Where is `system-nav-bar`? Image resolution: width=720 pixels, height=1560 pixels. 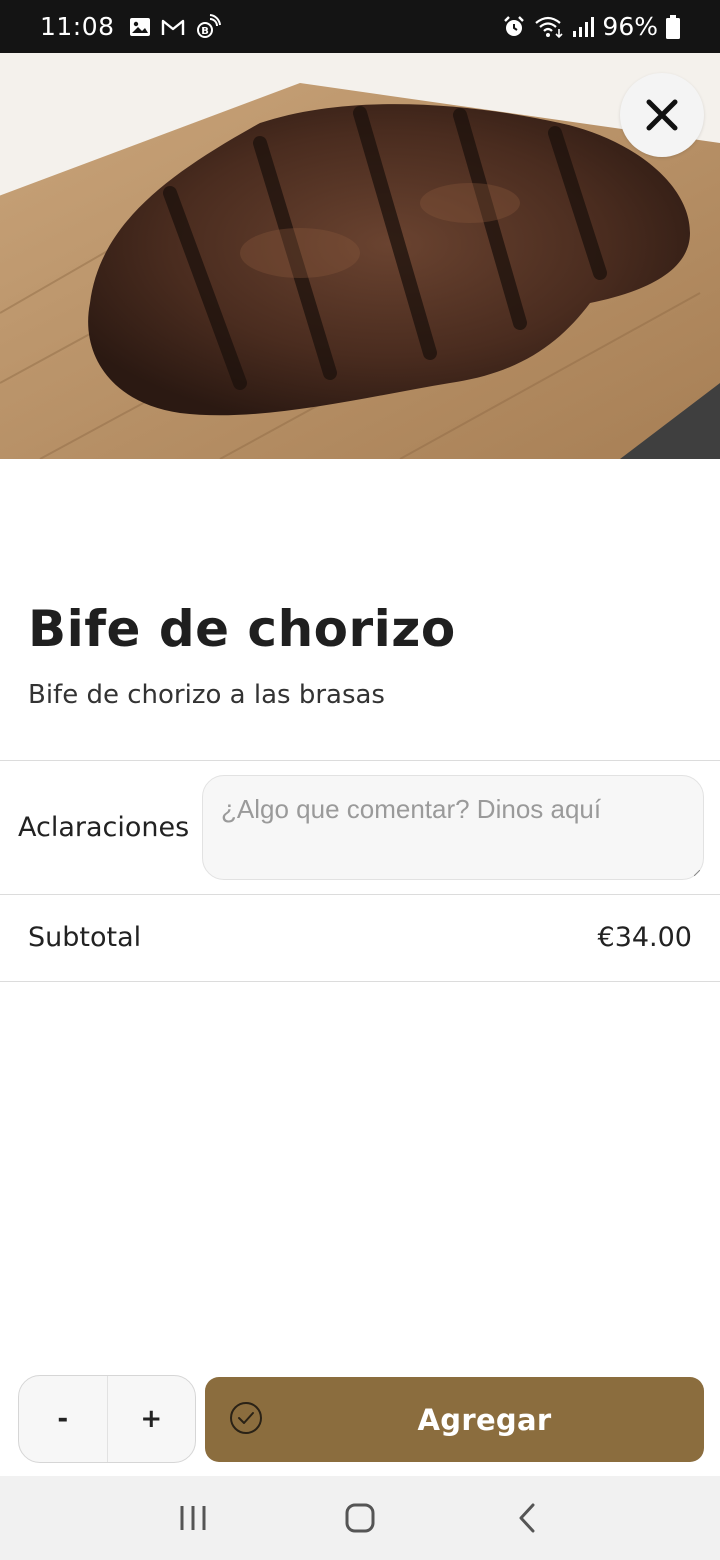
system-nav-bar is located at coordinates (360, 1518).